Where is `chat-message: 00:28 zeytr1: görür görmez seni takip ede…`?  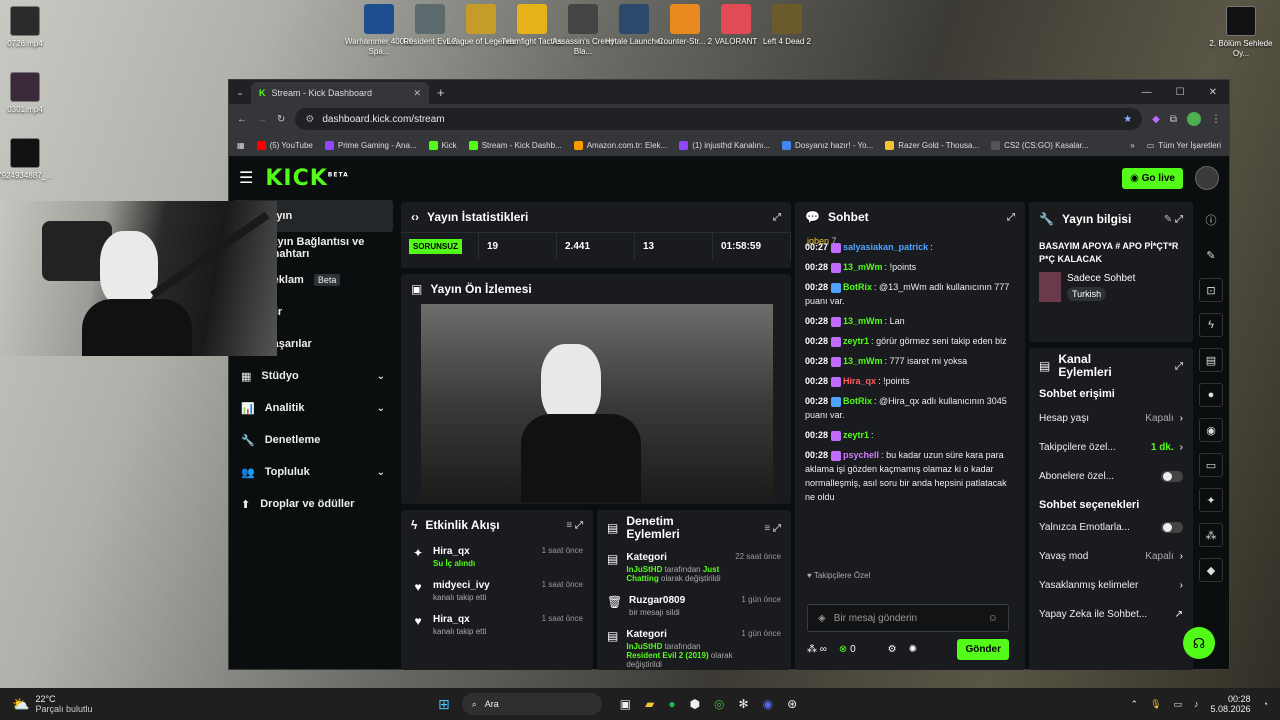
chat-message: 00:28 zeytr1: görür görmez seni takip ede… is located at coordinates (910, 341).